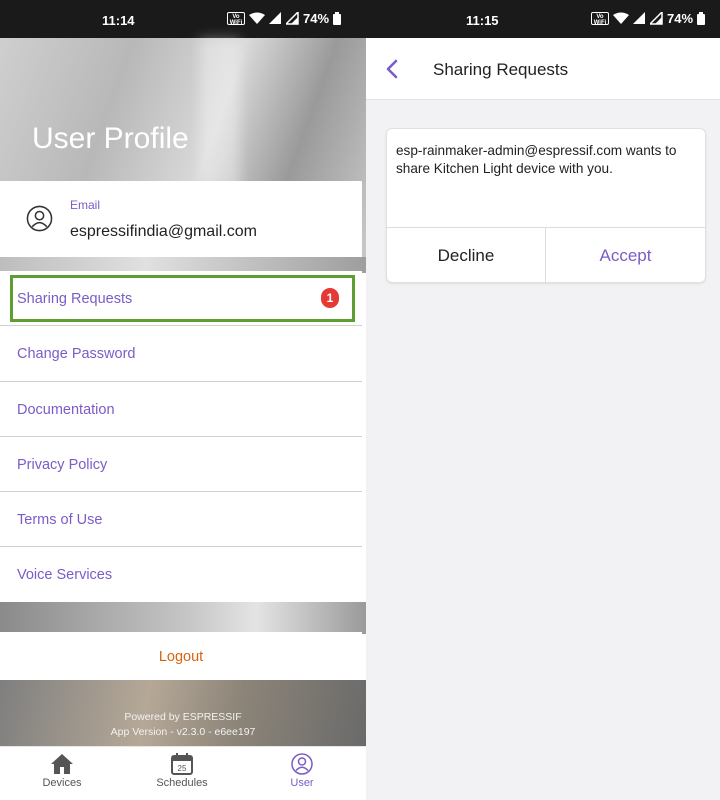 The image size is (720, 800). What do you see at coordinates (183, 19) in the screenshot?
I see `status-bar: 11:14 Vo WiFi 74%` at bounding box center [183, 19].